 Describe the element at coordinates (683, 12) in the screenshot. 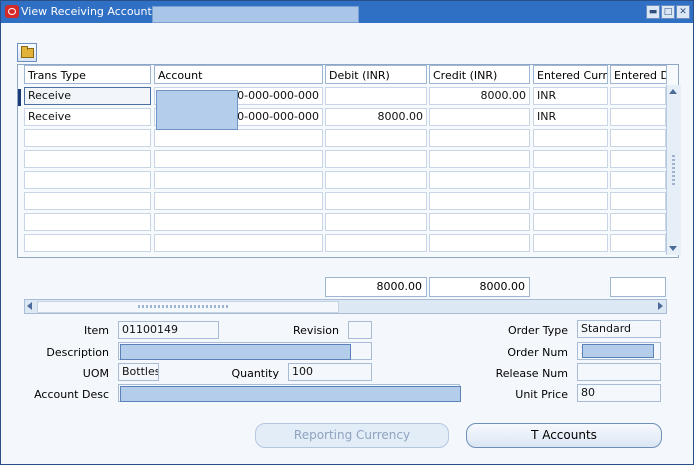

I see `close-button: ✕` at that location.